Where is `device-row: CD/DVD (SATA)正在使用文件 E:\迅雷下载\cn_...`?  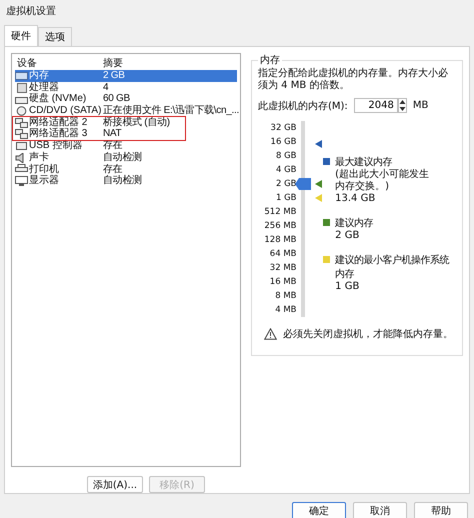 device-row: CD/DVD (SATA)正在使用文件 E:\迅雷下载\cn_... is located at coordinates (126, 111).